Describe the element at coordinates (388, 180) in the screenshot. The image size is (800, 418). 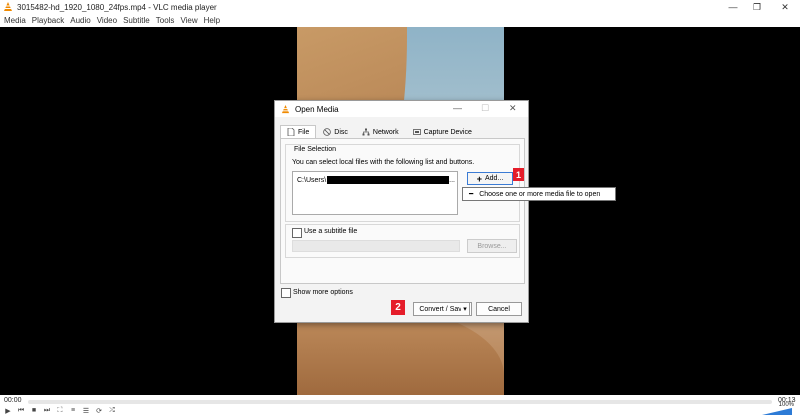
I see `redacted-path` at that location.